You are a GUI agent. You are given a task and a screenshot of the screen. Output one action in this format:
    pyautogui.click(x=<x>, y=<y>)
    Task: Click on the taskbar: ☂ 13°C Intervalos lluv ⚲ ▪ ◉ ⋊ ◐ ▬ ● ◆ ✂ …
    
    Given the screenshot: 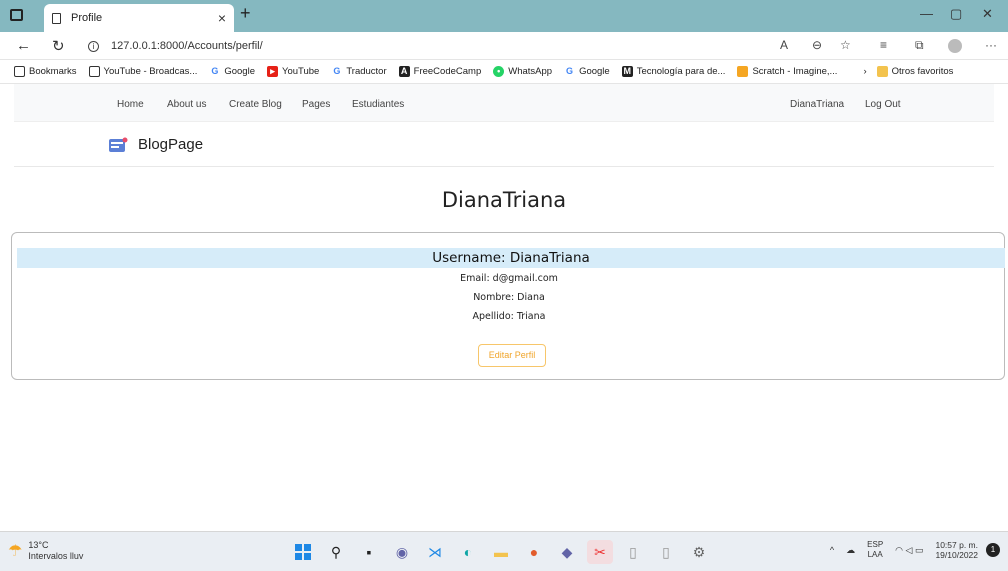 What is the action you would take?
    pyautogui.click(x=504, y=551)
    